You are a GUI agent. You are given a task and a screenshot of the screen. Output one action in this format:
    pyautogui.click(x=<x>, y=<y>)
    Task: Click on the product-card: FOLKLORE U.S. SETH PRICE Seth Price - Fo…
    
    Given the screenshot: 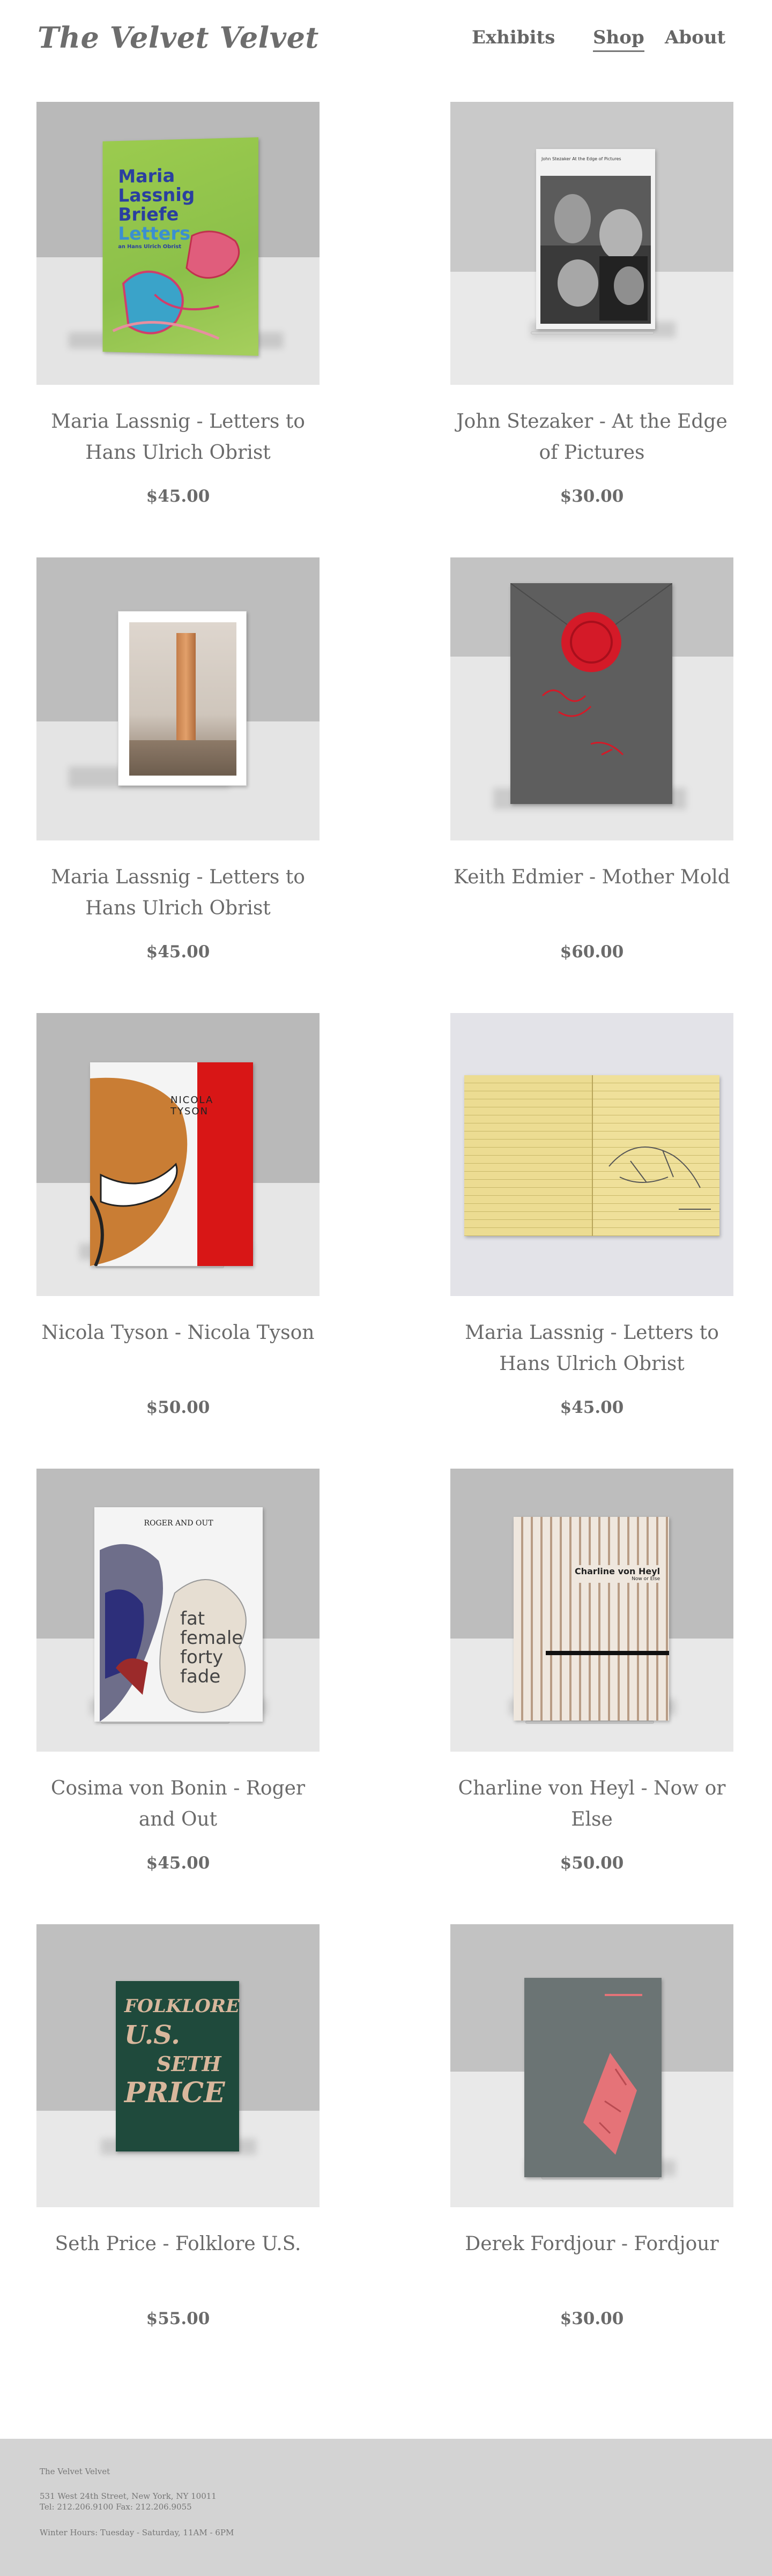 What is the action you would take?
    pyautogui.click(x=178, y=2144)
    